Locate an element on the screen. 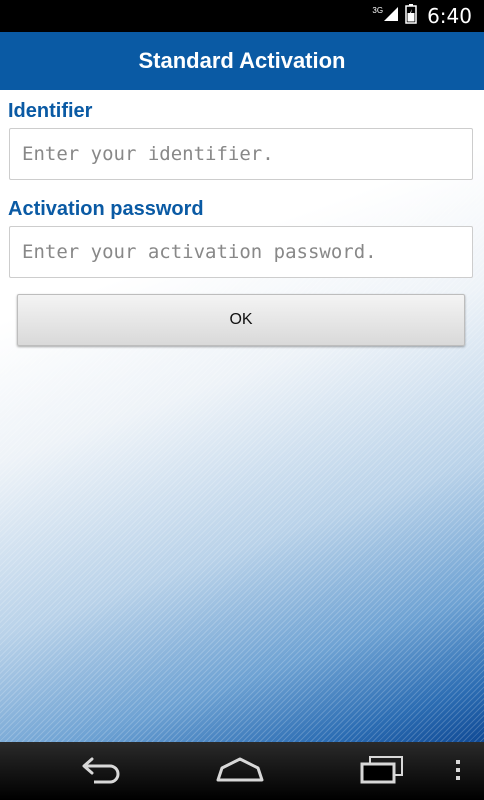 The height and width of the screenshot is (800, 484). identifier-label: Identifier is located at coordinates (50, 111).